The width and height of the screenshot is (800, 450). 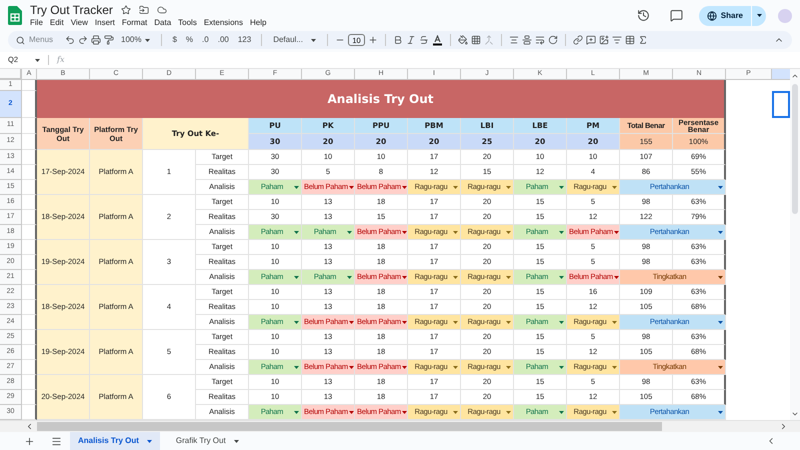 What do you see at coordinates (553, 40) in the screenshot?
I see `text-rotation-icon` at bounding box center [553, 40].